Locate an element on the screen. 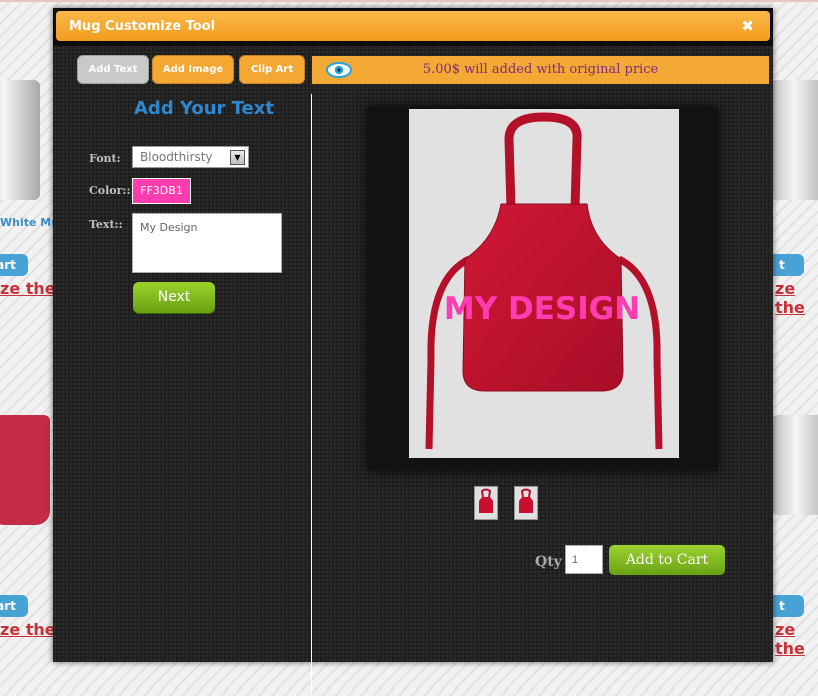 The image size is (818, 696). font-select-value: Bloodthirsty is located at coordinates (176, 157).